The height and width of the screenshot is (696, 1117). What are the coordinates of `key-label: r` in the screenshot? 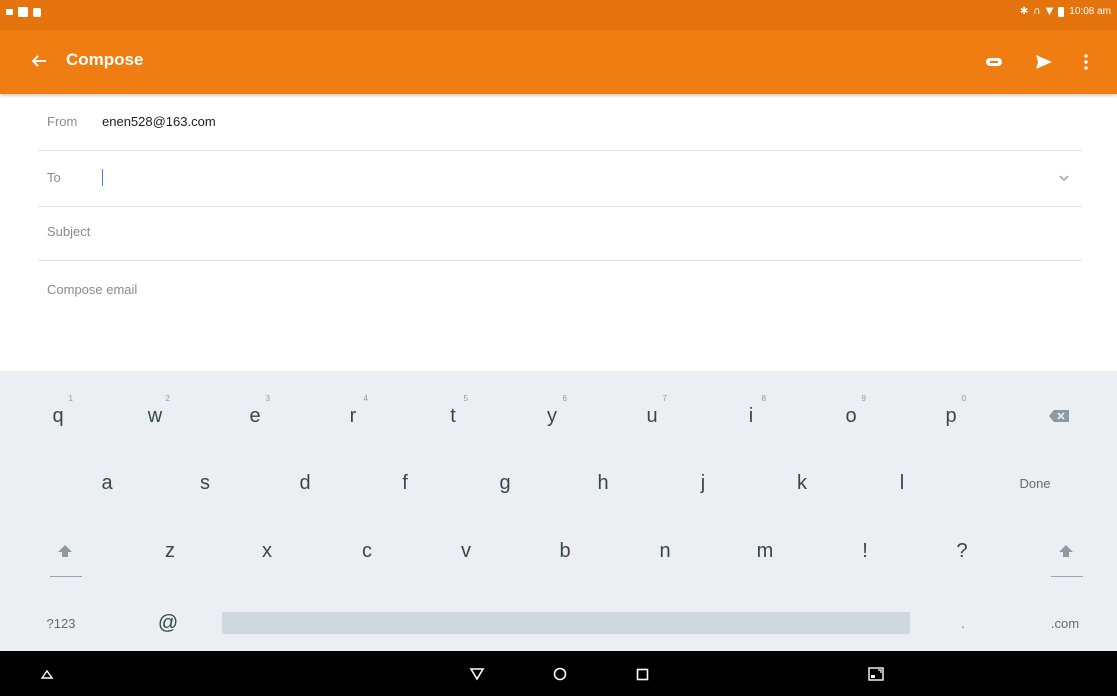 It's located at (353, 415).